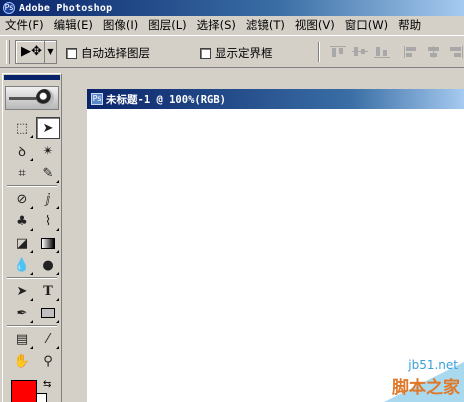  Describe the element at coordinates (434, 52) in the screenshot. I see `align-horizontal-center-icon` at that location.